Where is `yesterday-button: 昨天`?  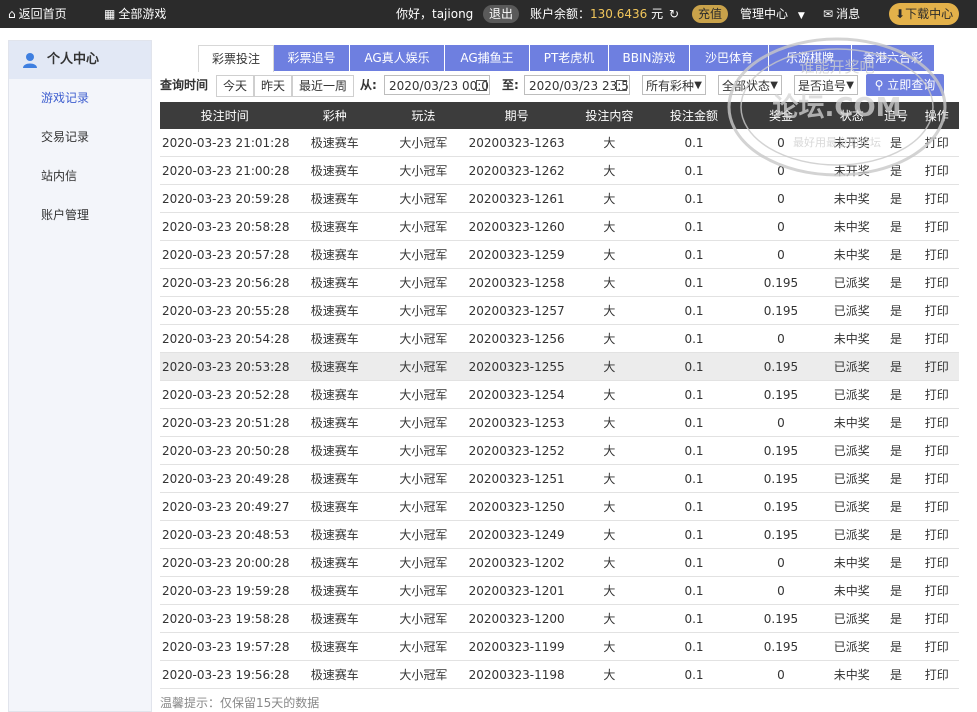 yesterday-button: 昨天 is located at coordinates (273, 86).